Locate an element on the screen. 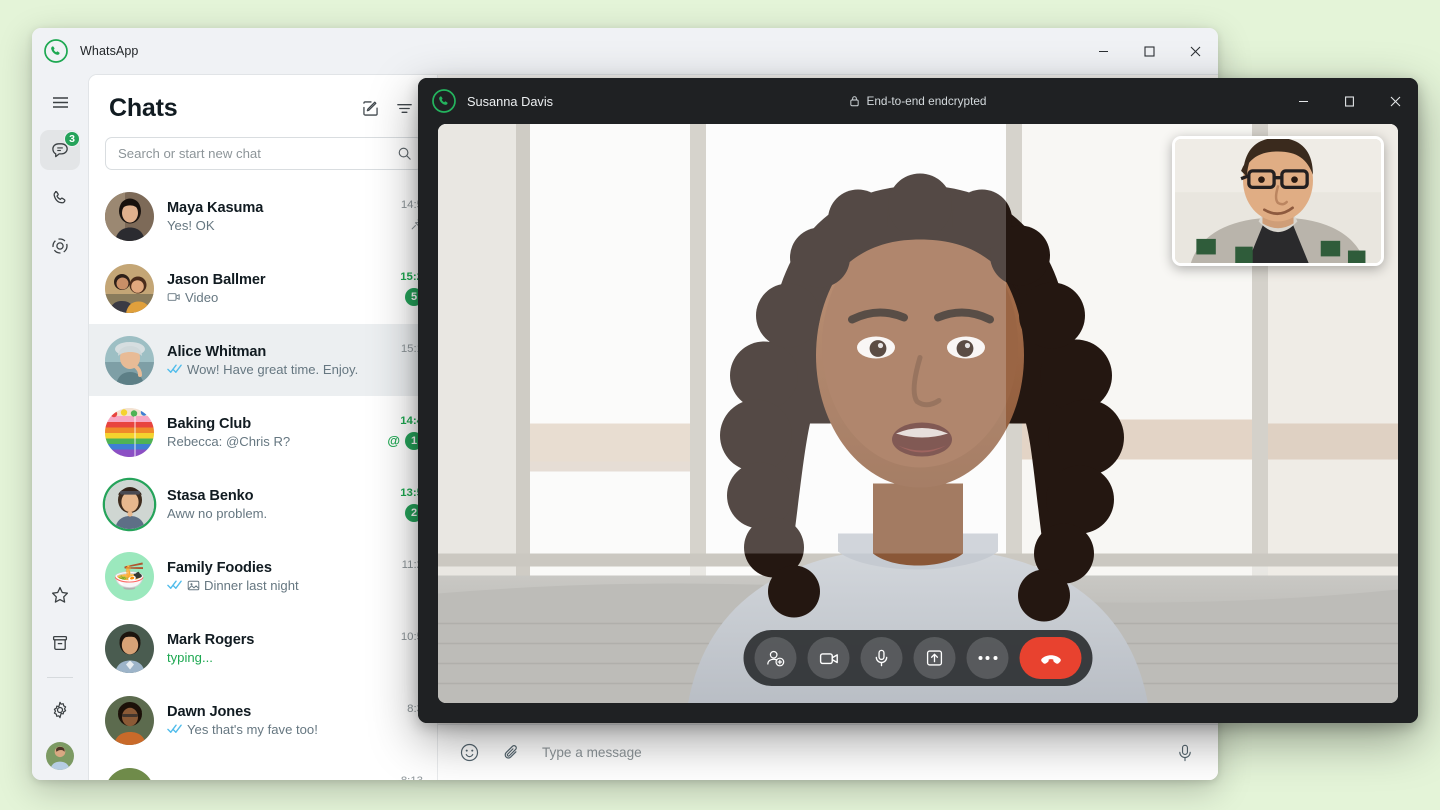 Image resolution: width=1440 pixels, height=810 pixels. list-item: Jason Ballmer Video 15:2 5 is located at coordinates (263, 288).